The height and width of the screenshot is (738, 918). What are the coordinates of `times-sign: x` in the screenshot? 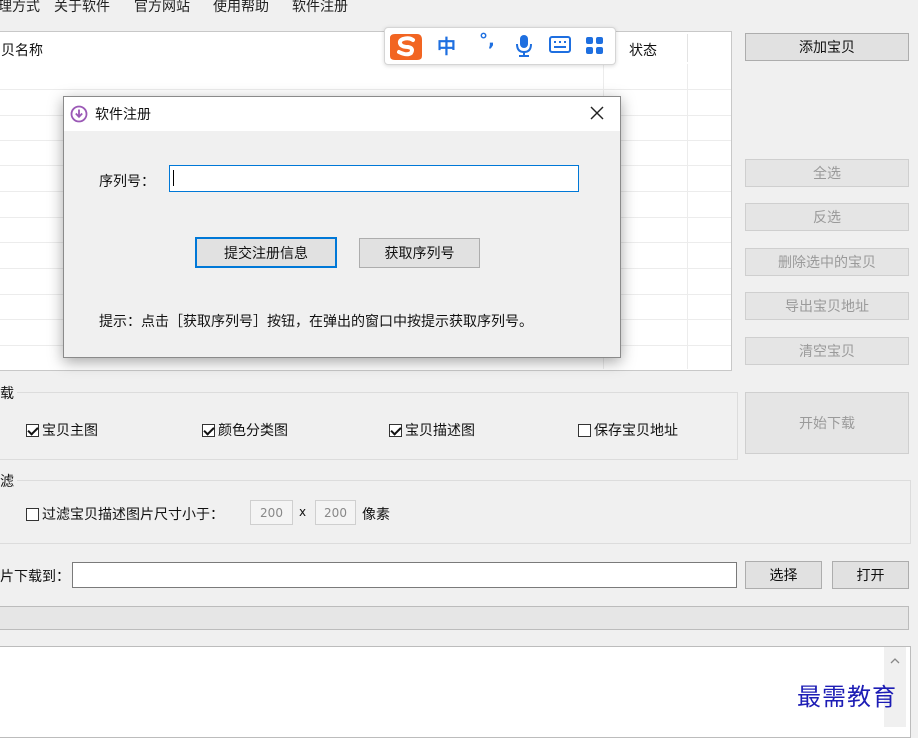 It's located at (303, 512).